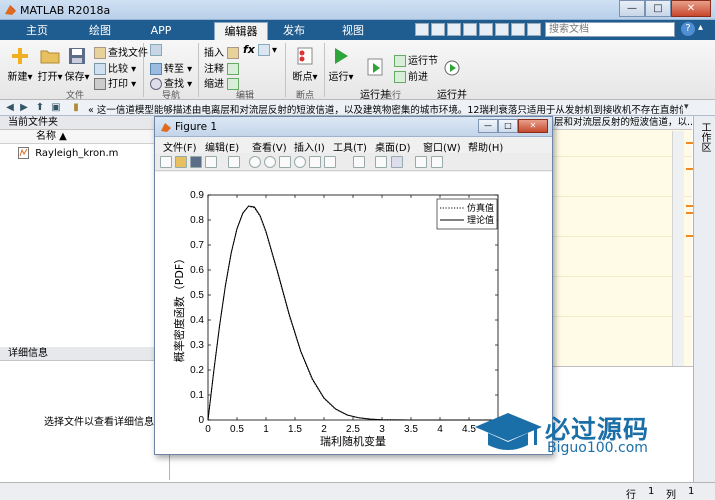 This screenshot has height=500, width=715. I want to click on quick-undo-icon, so click(486, 29).